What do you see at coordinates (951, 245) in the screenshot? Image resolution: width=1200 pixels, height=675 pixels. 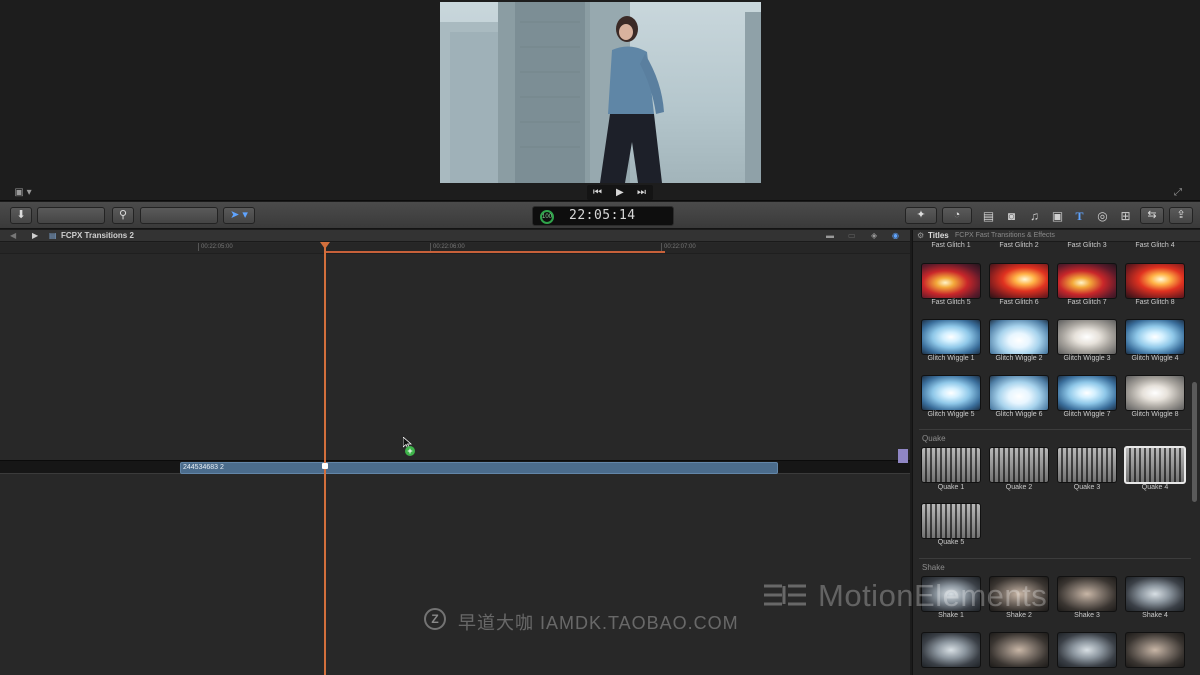 I see `title-label: Fast Glitch 1` at bounding box center [951, 245].